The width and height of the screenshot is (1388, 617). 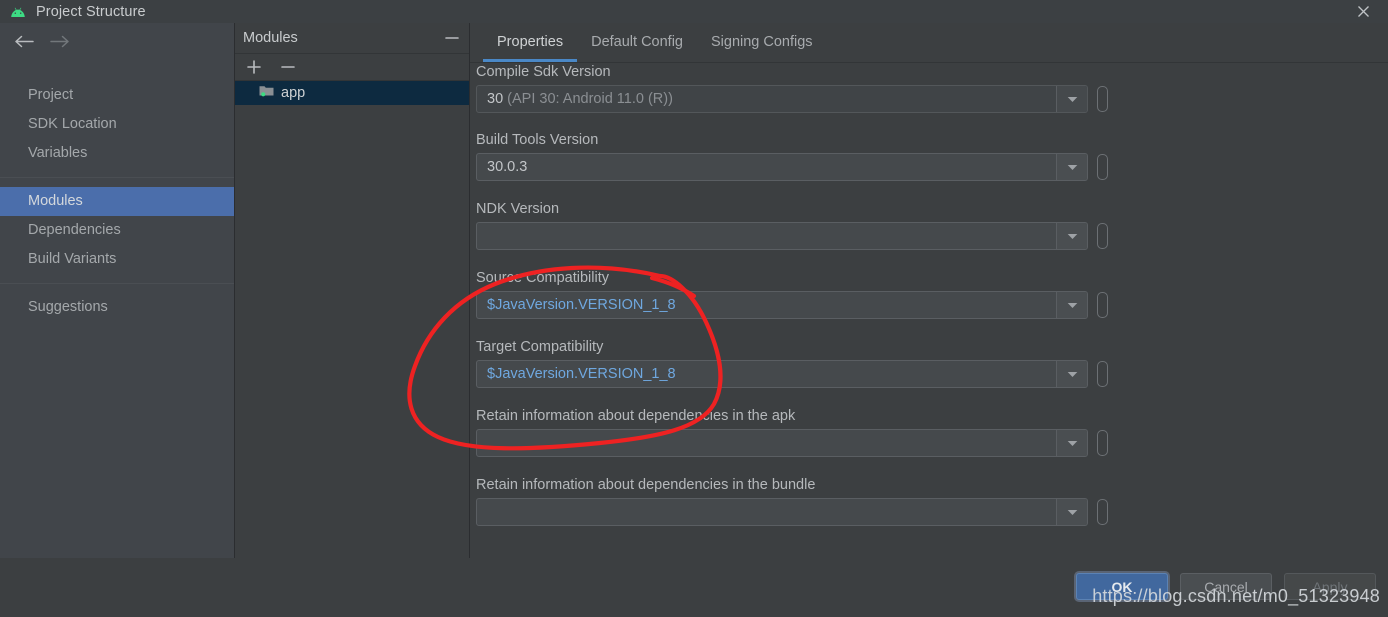 What do you see at coordinates (782, 305) in the screenshot?
I see `source-compatibility-dropdown: $JavaVersion.VERSION_1_8` at bounding box center [782, 305].